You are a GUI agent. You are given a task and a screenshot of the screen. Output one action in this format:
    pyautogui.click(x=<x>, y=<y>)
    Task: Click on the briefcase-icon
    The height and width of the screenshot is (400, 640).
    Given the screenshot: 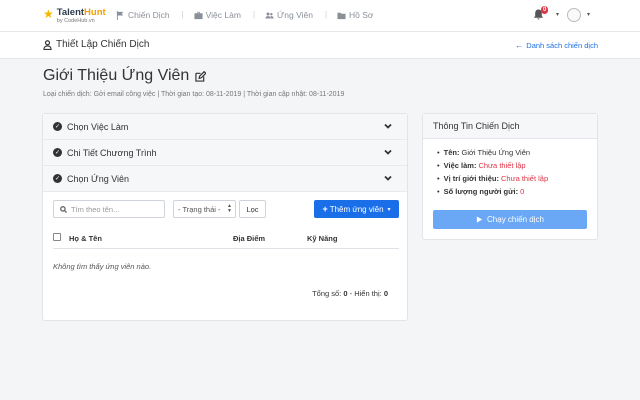 What is the action you would take?
    pyautogui.click(x=198, y=15)
    